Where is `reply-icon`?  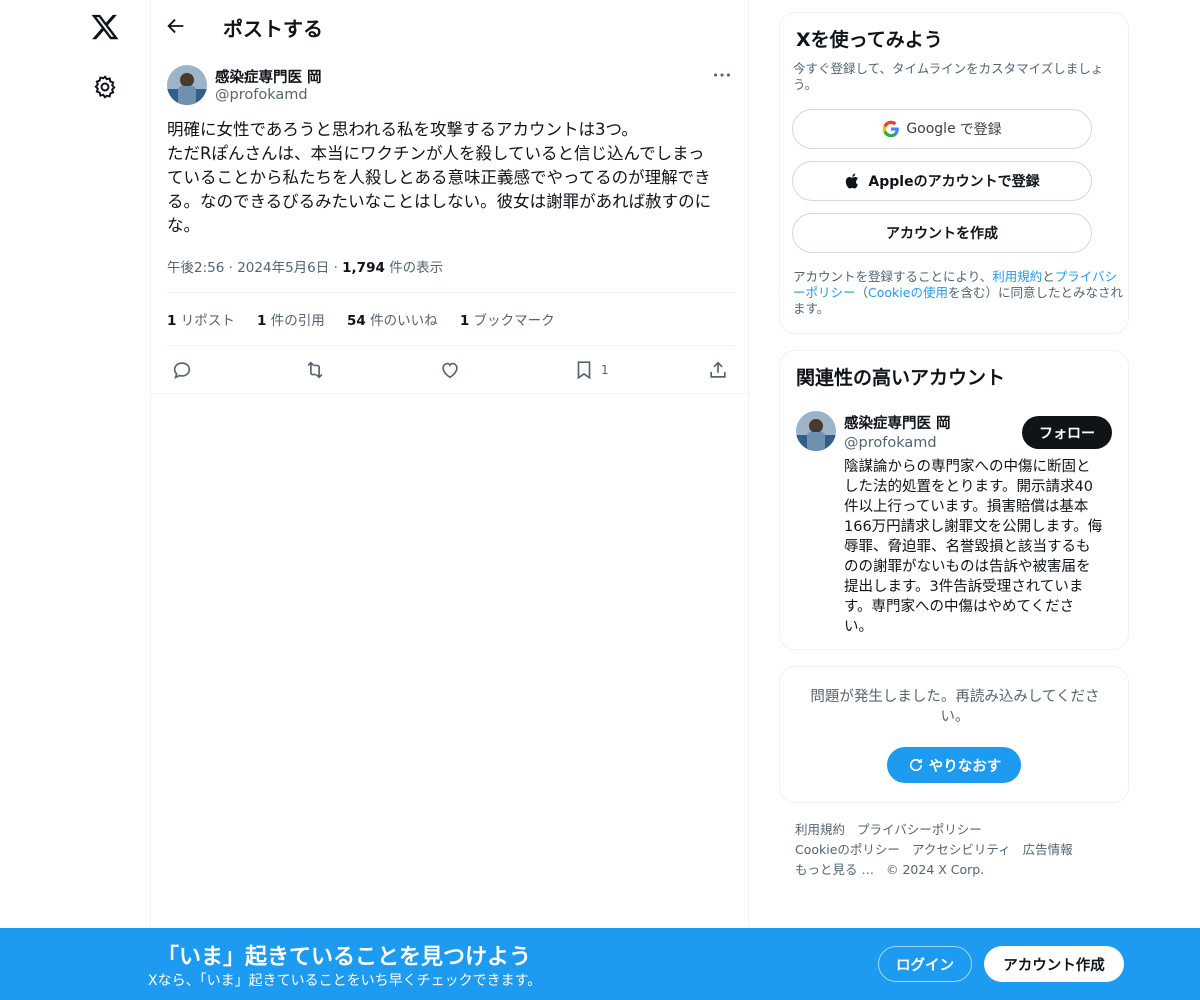 reply-icon is located at coordinates (182, 370).